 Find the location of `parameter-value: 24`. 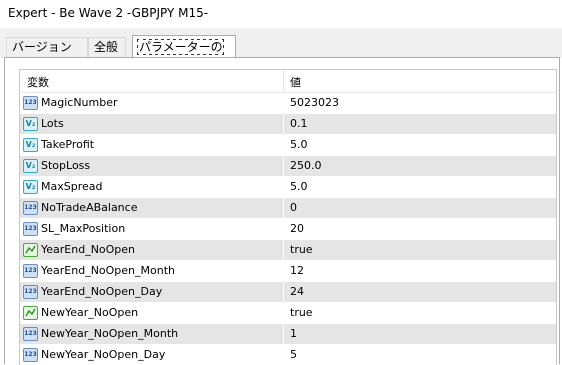

parameter-value: 24 is located at coordinates (297, 291).